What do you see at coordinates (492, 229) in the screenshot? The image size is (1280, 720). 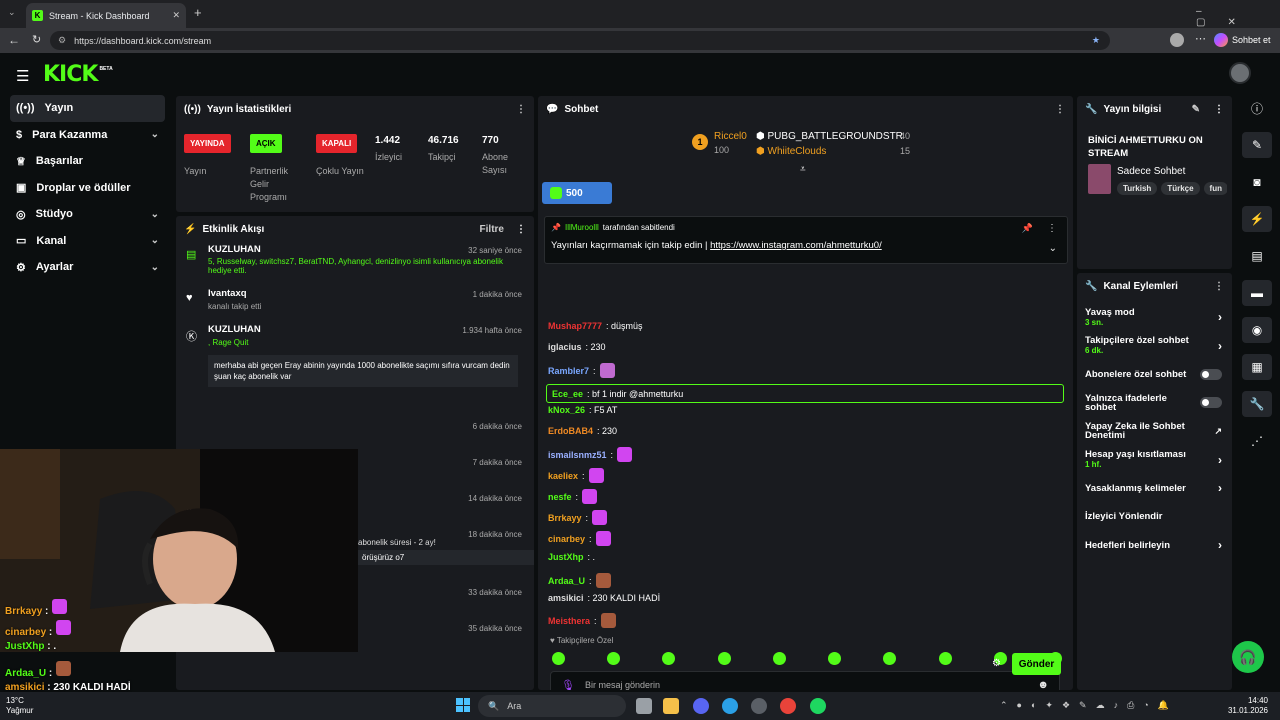 I see `filter-button: Filtre` at bounding box center [492, 229].